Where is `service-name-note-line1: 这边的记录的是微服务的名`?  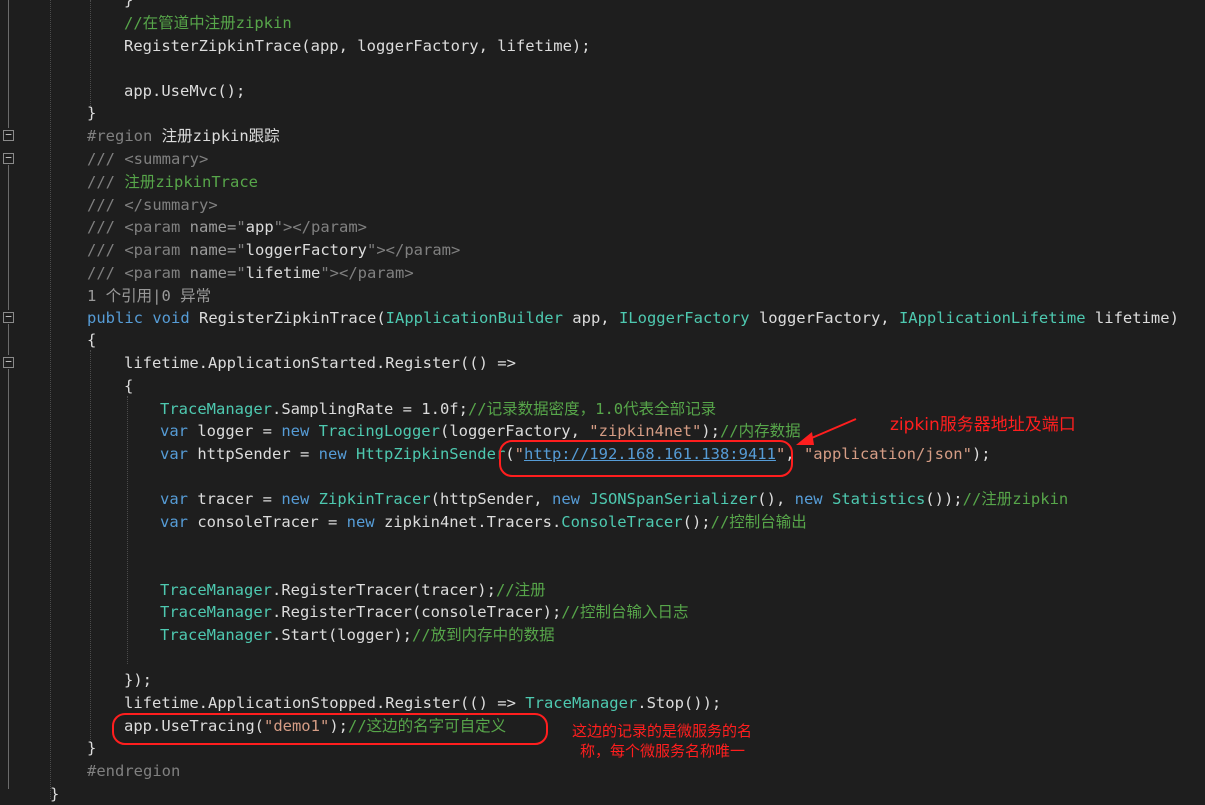
service-name-note-line1: 这边的记录的是微服务的名 is located at coordinates (662, 731).